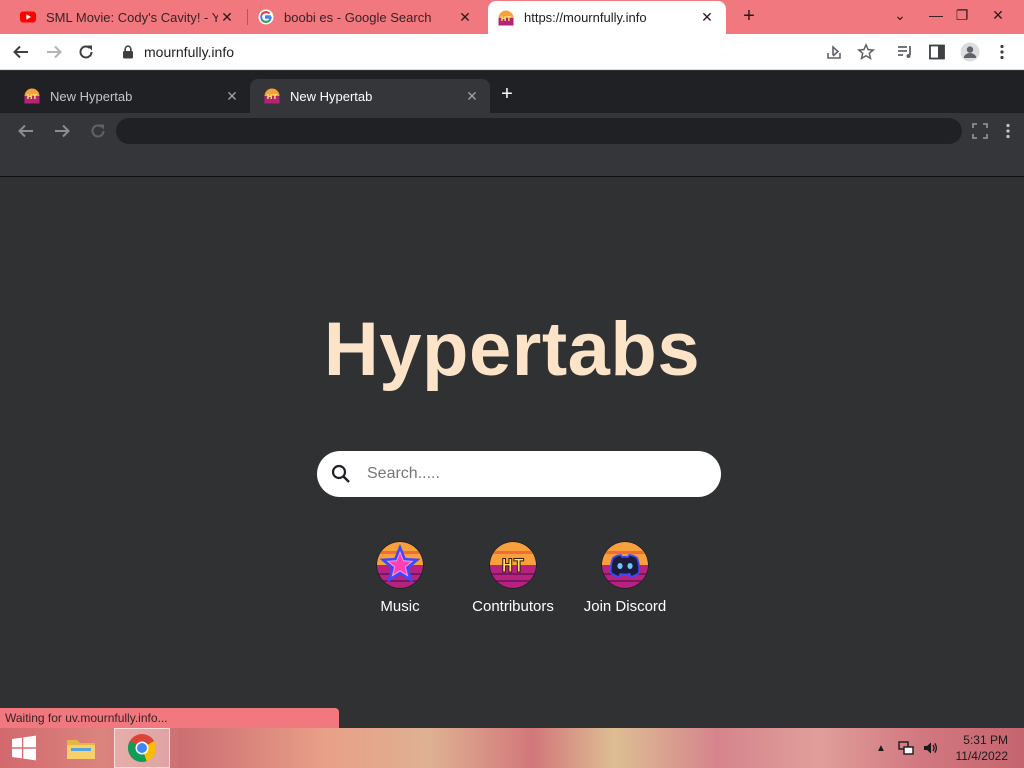 The width and height of the screenshot is (1024, 768). I want to click on browser-tab-youtube: SML Movie: Cody's Cavity! - YouTube ✕, so click(128, 17).